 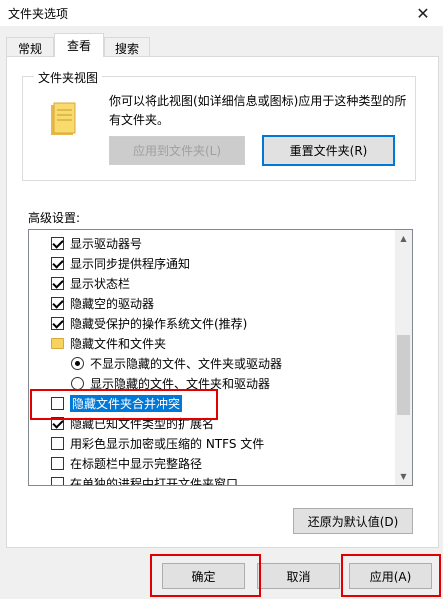 What do you see at coordinates (100, 283) in the screenshot?
I see `list-item-label: 显示状态栏` at bounding box center [100, 283].